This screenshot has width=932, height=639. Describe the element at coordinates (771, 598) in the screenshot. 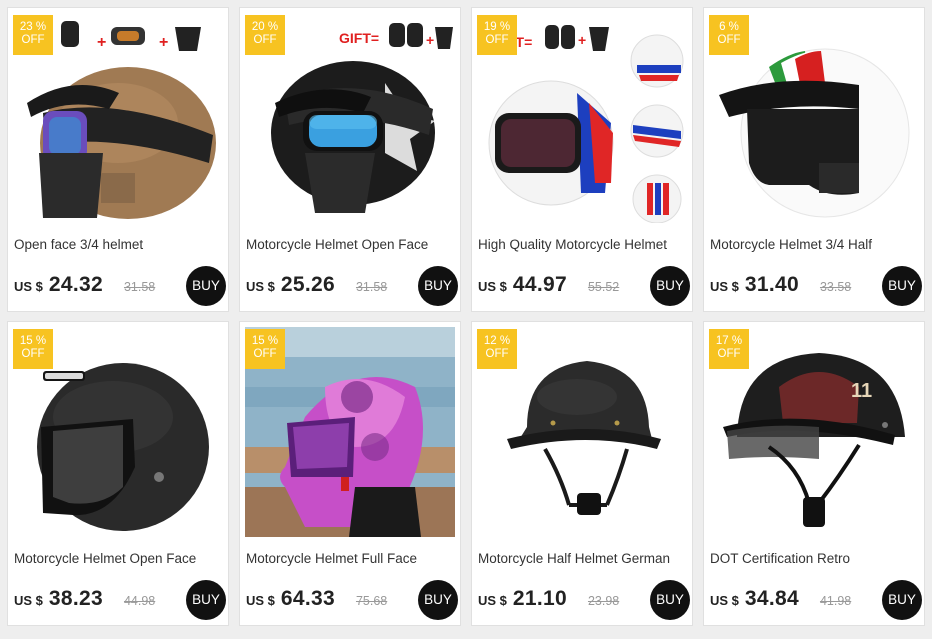

I see `current-price: 34.84` at that location.